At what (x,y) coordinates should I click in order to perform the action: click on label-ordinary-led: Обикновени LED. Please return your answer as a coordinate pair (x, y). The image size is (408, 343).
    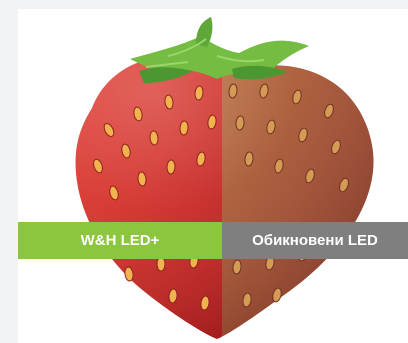
    Looking at the image, I should click on (315, 240).